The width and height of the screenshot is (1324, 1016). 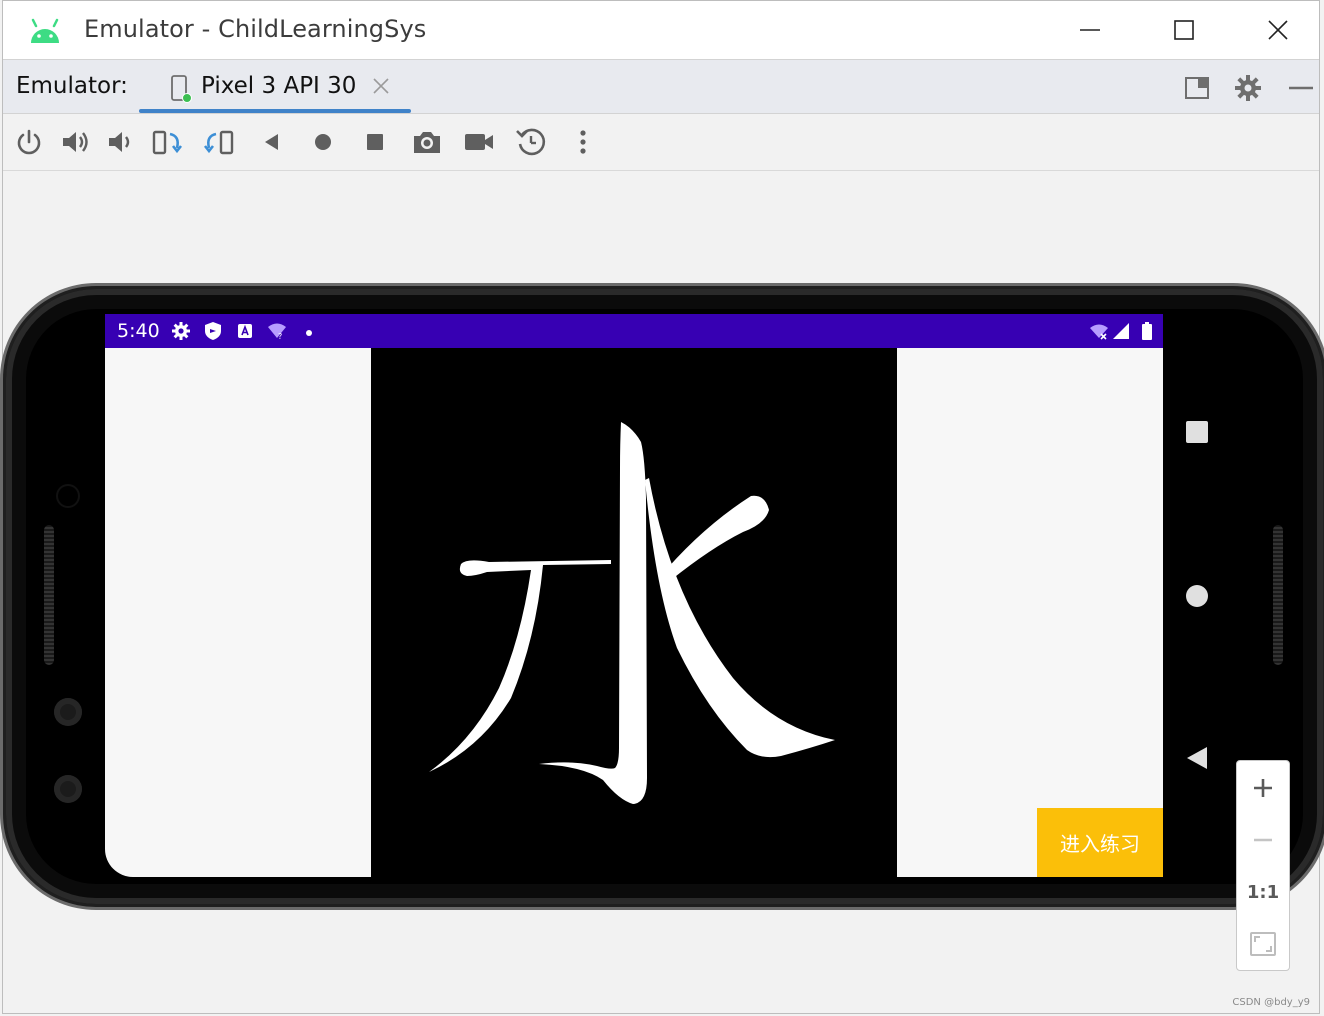 I want to click on plus-icon, so click(x=1263, y=788).